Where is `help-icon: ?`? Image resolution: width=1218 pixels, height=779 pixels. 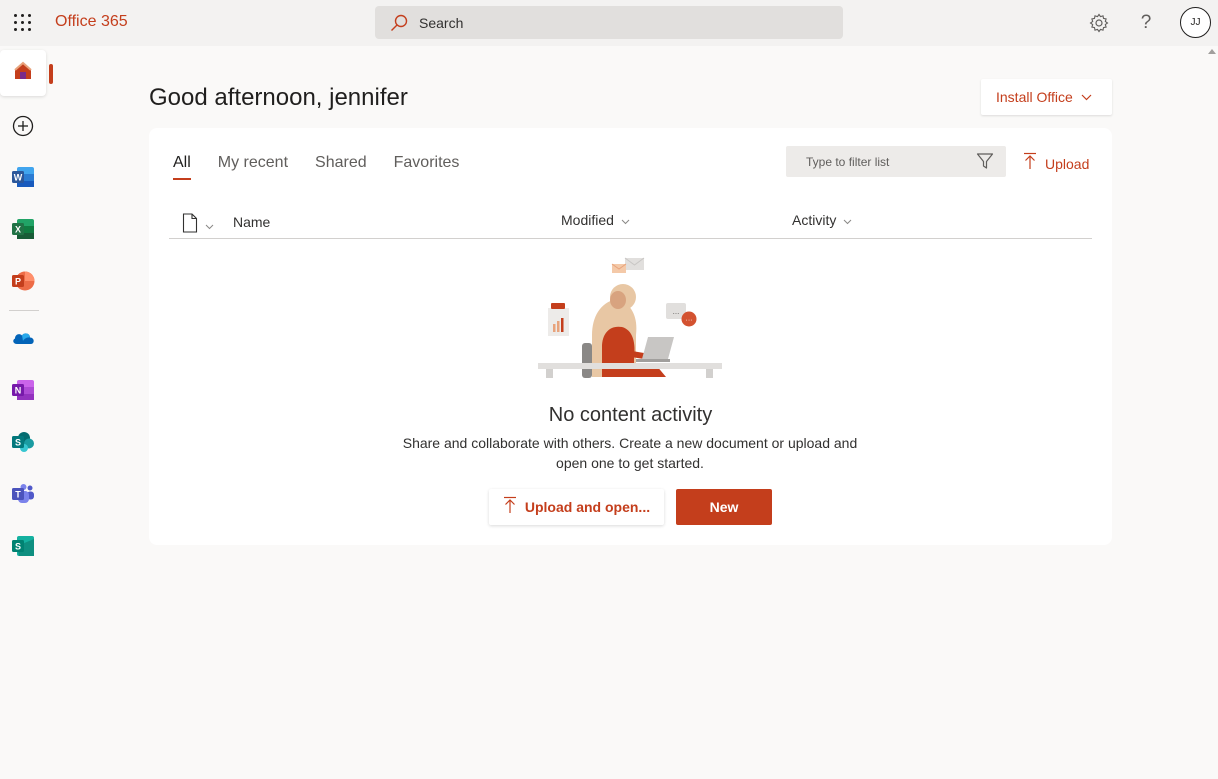 help-icon: ? is located at coordinates (1146, 23).